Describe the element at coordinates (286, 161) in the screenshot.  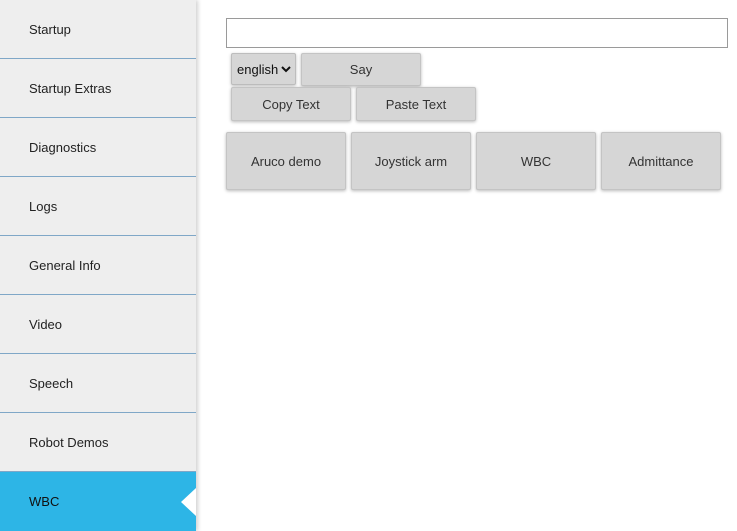
I see `aruco-demo-button: Aruco demo` at that location.